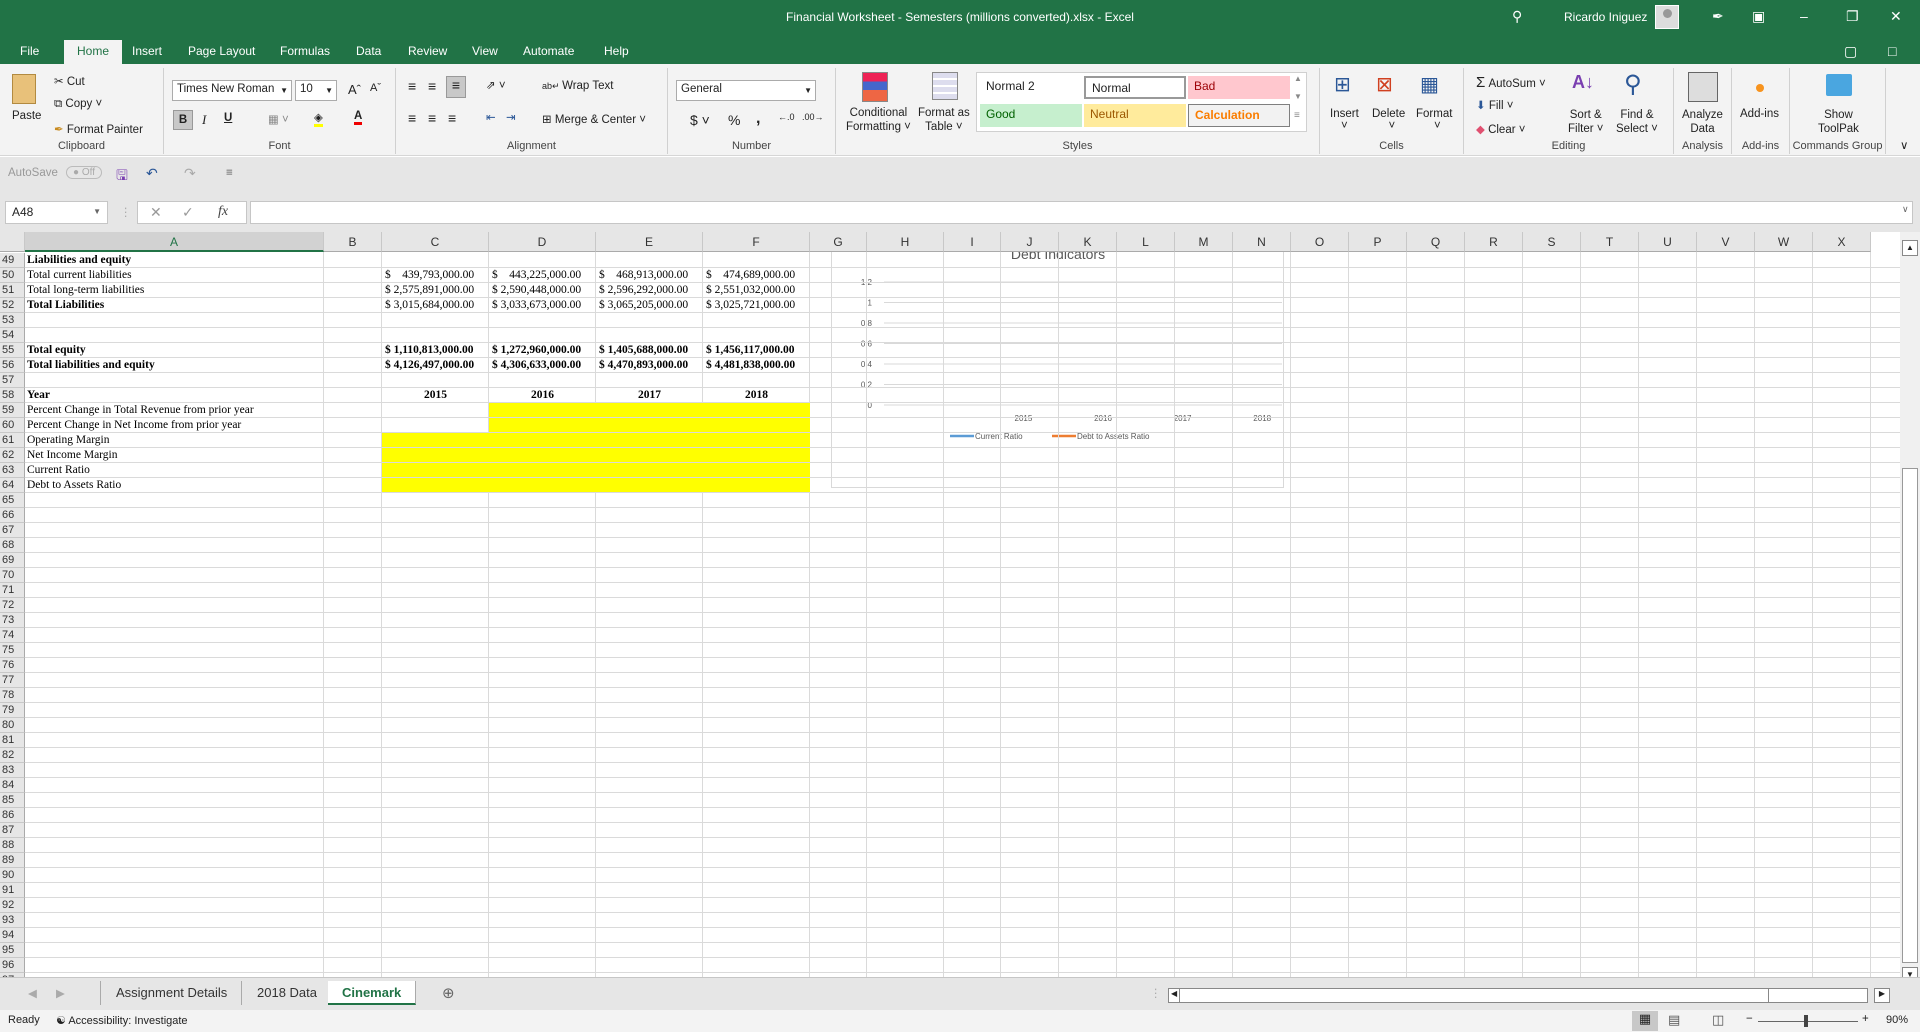 Image resolution: width=1920 pixels, height=1032 pixels. Describe the element at coordinates (649, 290) in the screenshot. I see `cell-value: $ 2,596,292,000.00` at that location.